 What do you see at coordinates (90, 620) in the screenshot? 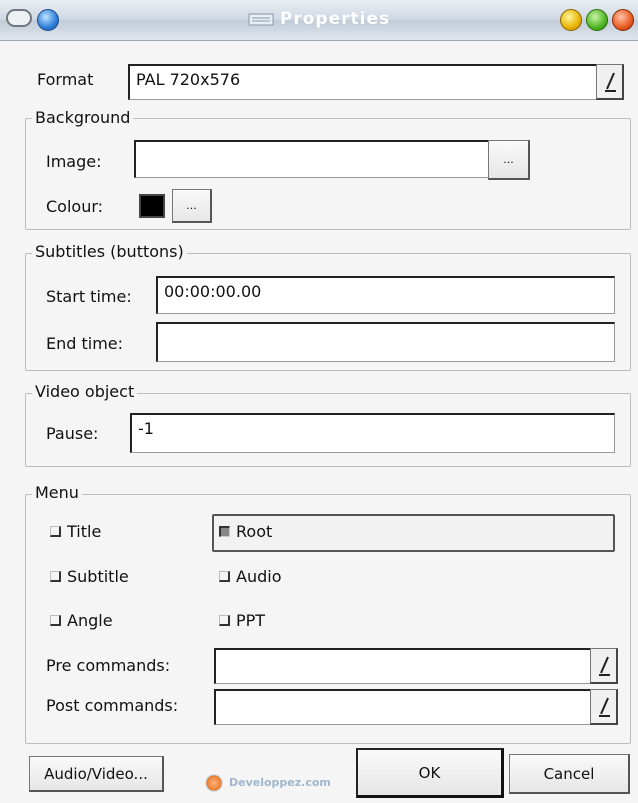
I see `angle-checkbox-label: Angle` at bounding box center [90, 620].